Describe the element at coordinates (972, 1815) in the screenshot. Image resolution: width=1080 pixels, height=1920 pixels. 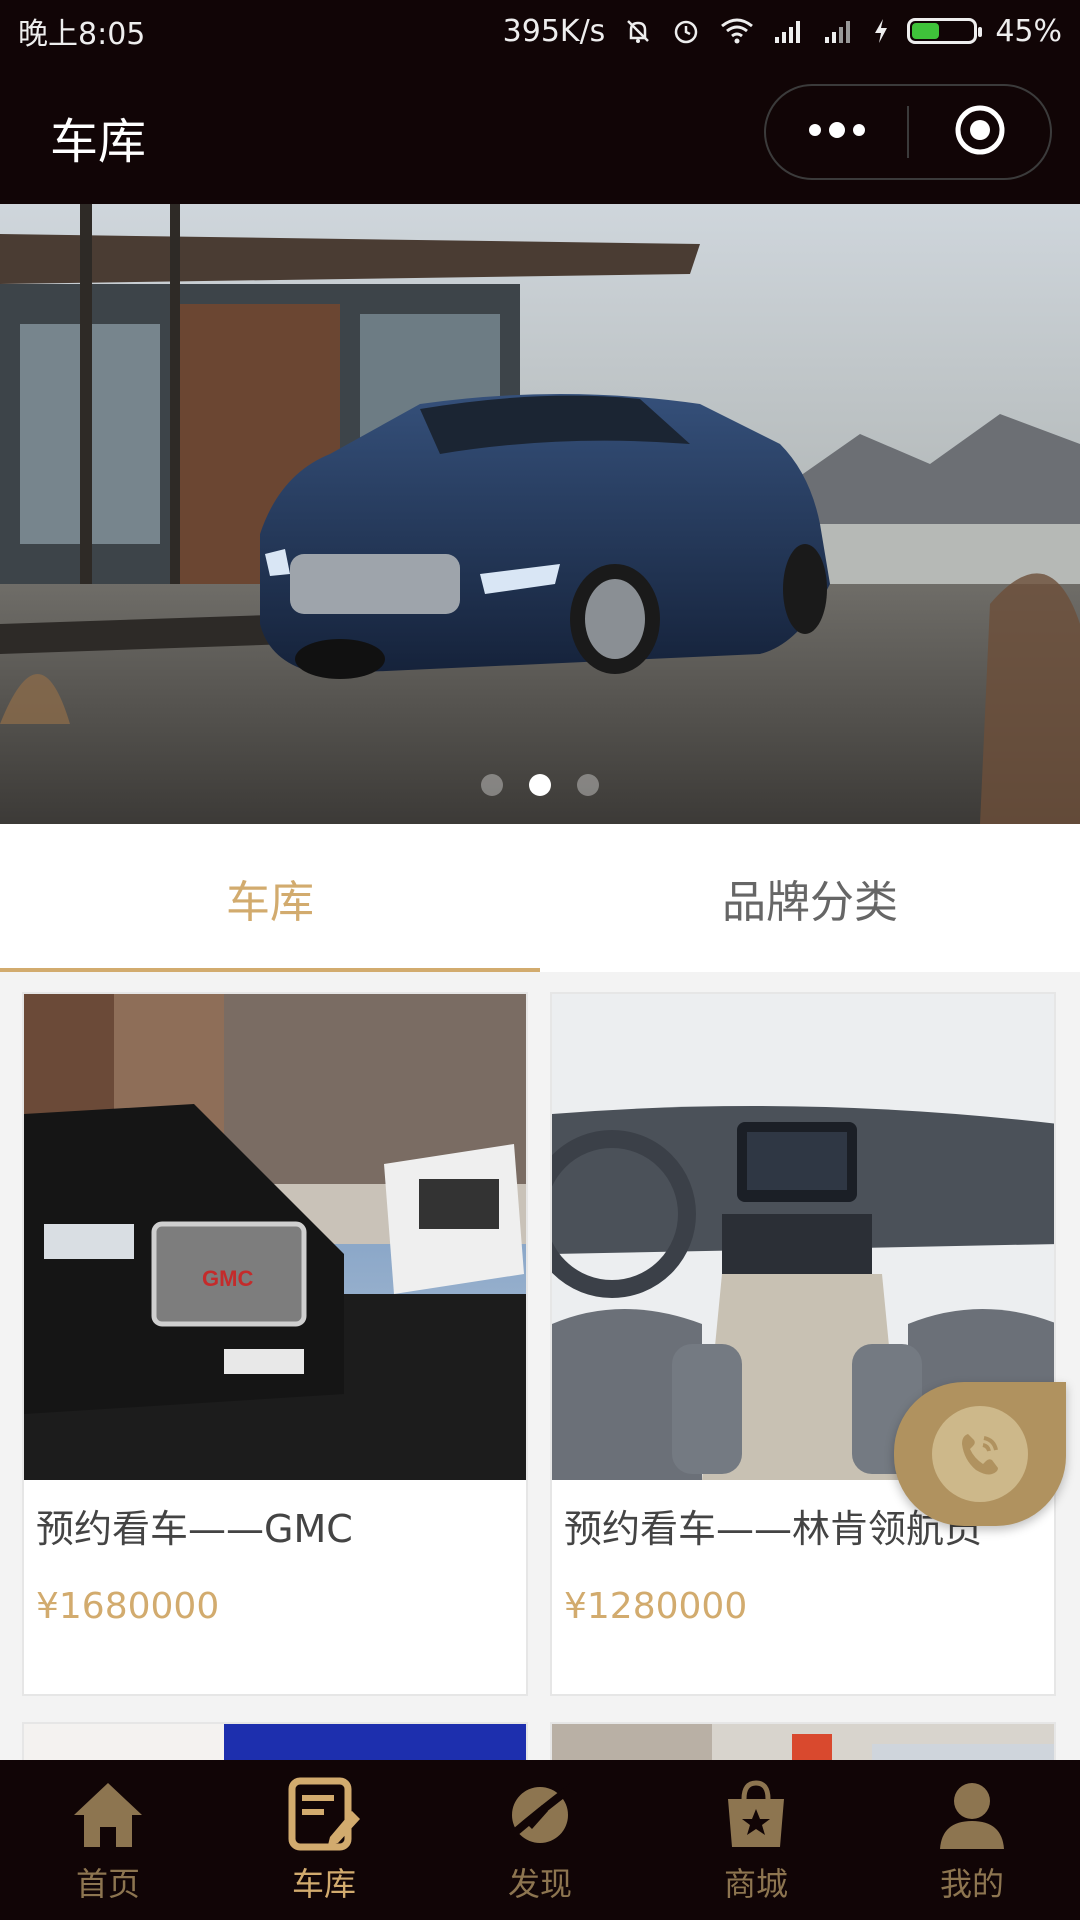
I see `user-icon` at that location.